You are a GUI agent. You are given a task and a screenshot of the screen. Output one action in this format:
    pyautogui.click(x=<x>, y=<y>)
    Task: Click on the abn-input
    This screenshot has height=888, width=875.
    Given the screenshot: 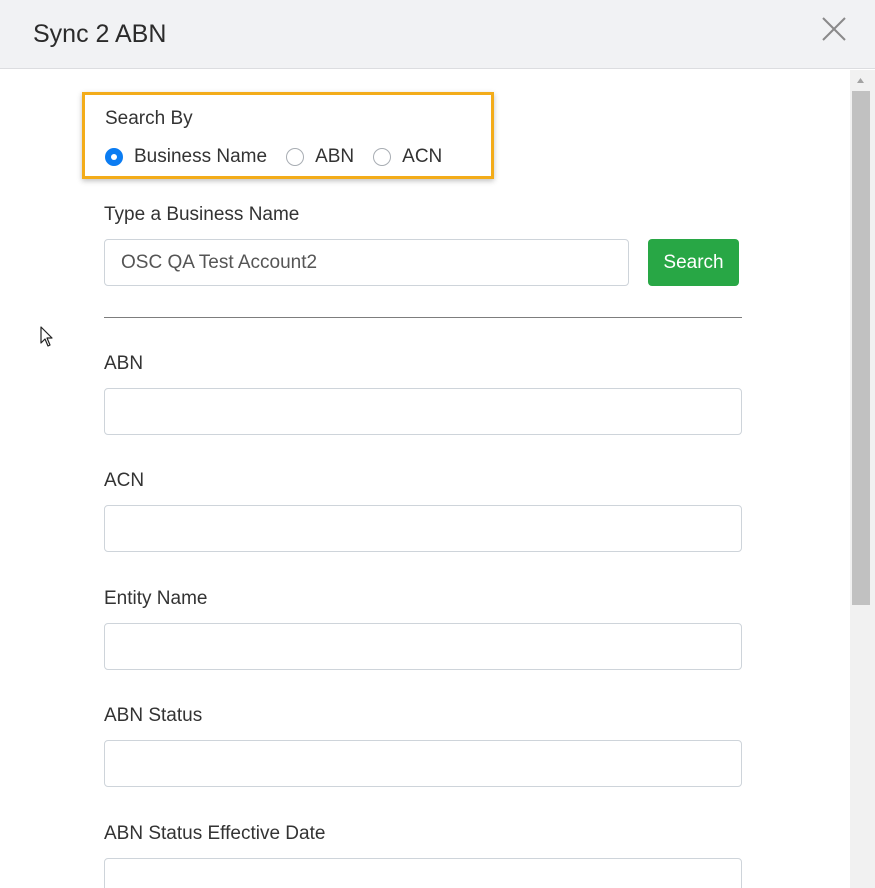 What is the action you would take?
    pyautogui.click(x=423, y=411)
    